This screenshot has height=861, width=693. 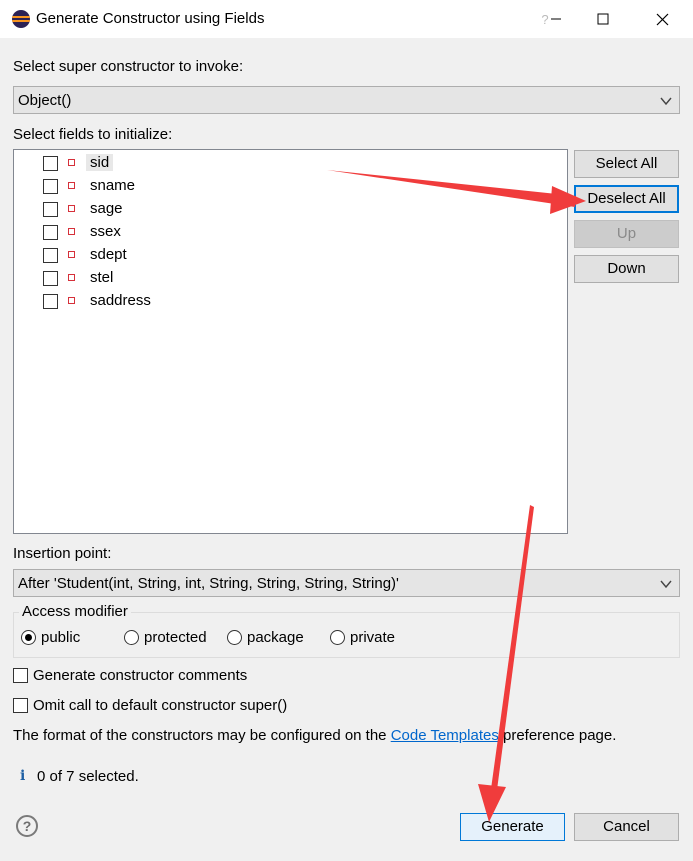 I want to click on radio-label: private, so click(x=373, y=637).